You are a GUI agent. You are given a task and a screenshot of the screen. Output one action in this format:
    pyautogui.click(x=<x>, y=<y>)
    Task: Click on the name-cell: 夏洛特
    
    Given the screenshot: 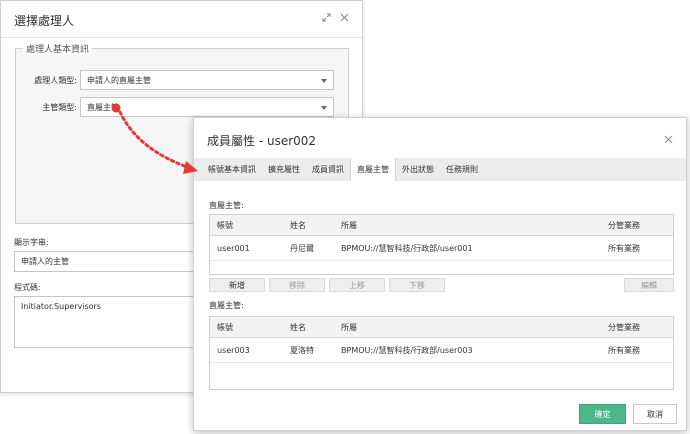 What is the action you would take?
    pyautogui.click(x=302, y=350)
    